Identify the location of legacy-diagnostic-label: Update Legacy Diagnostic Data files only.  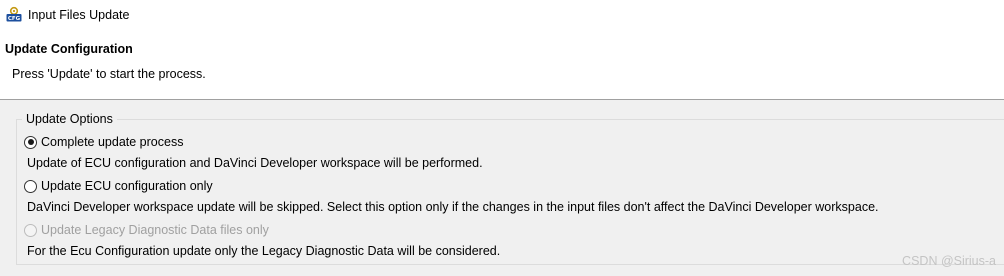
(155, 230).